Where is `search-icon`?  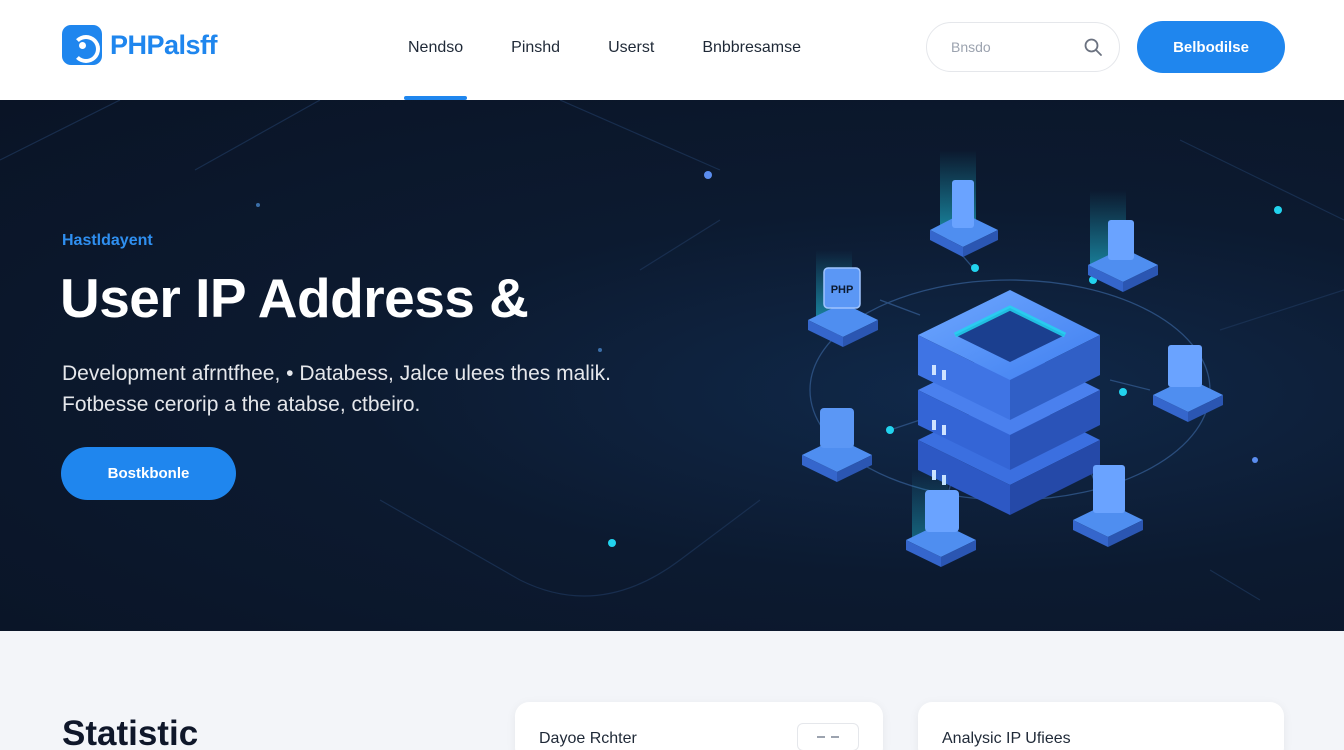
search-icon is located at coordinates (1093, 47).